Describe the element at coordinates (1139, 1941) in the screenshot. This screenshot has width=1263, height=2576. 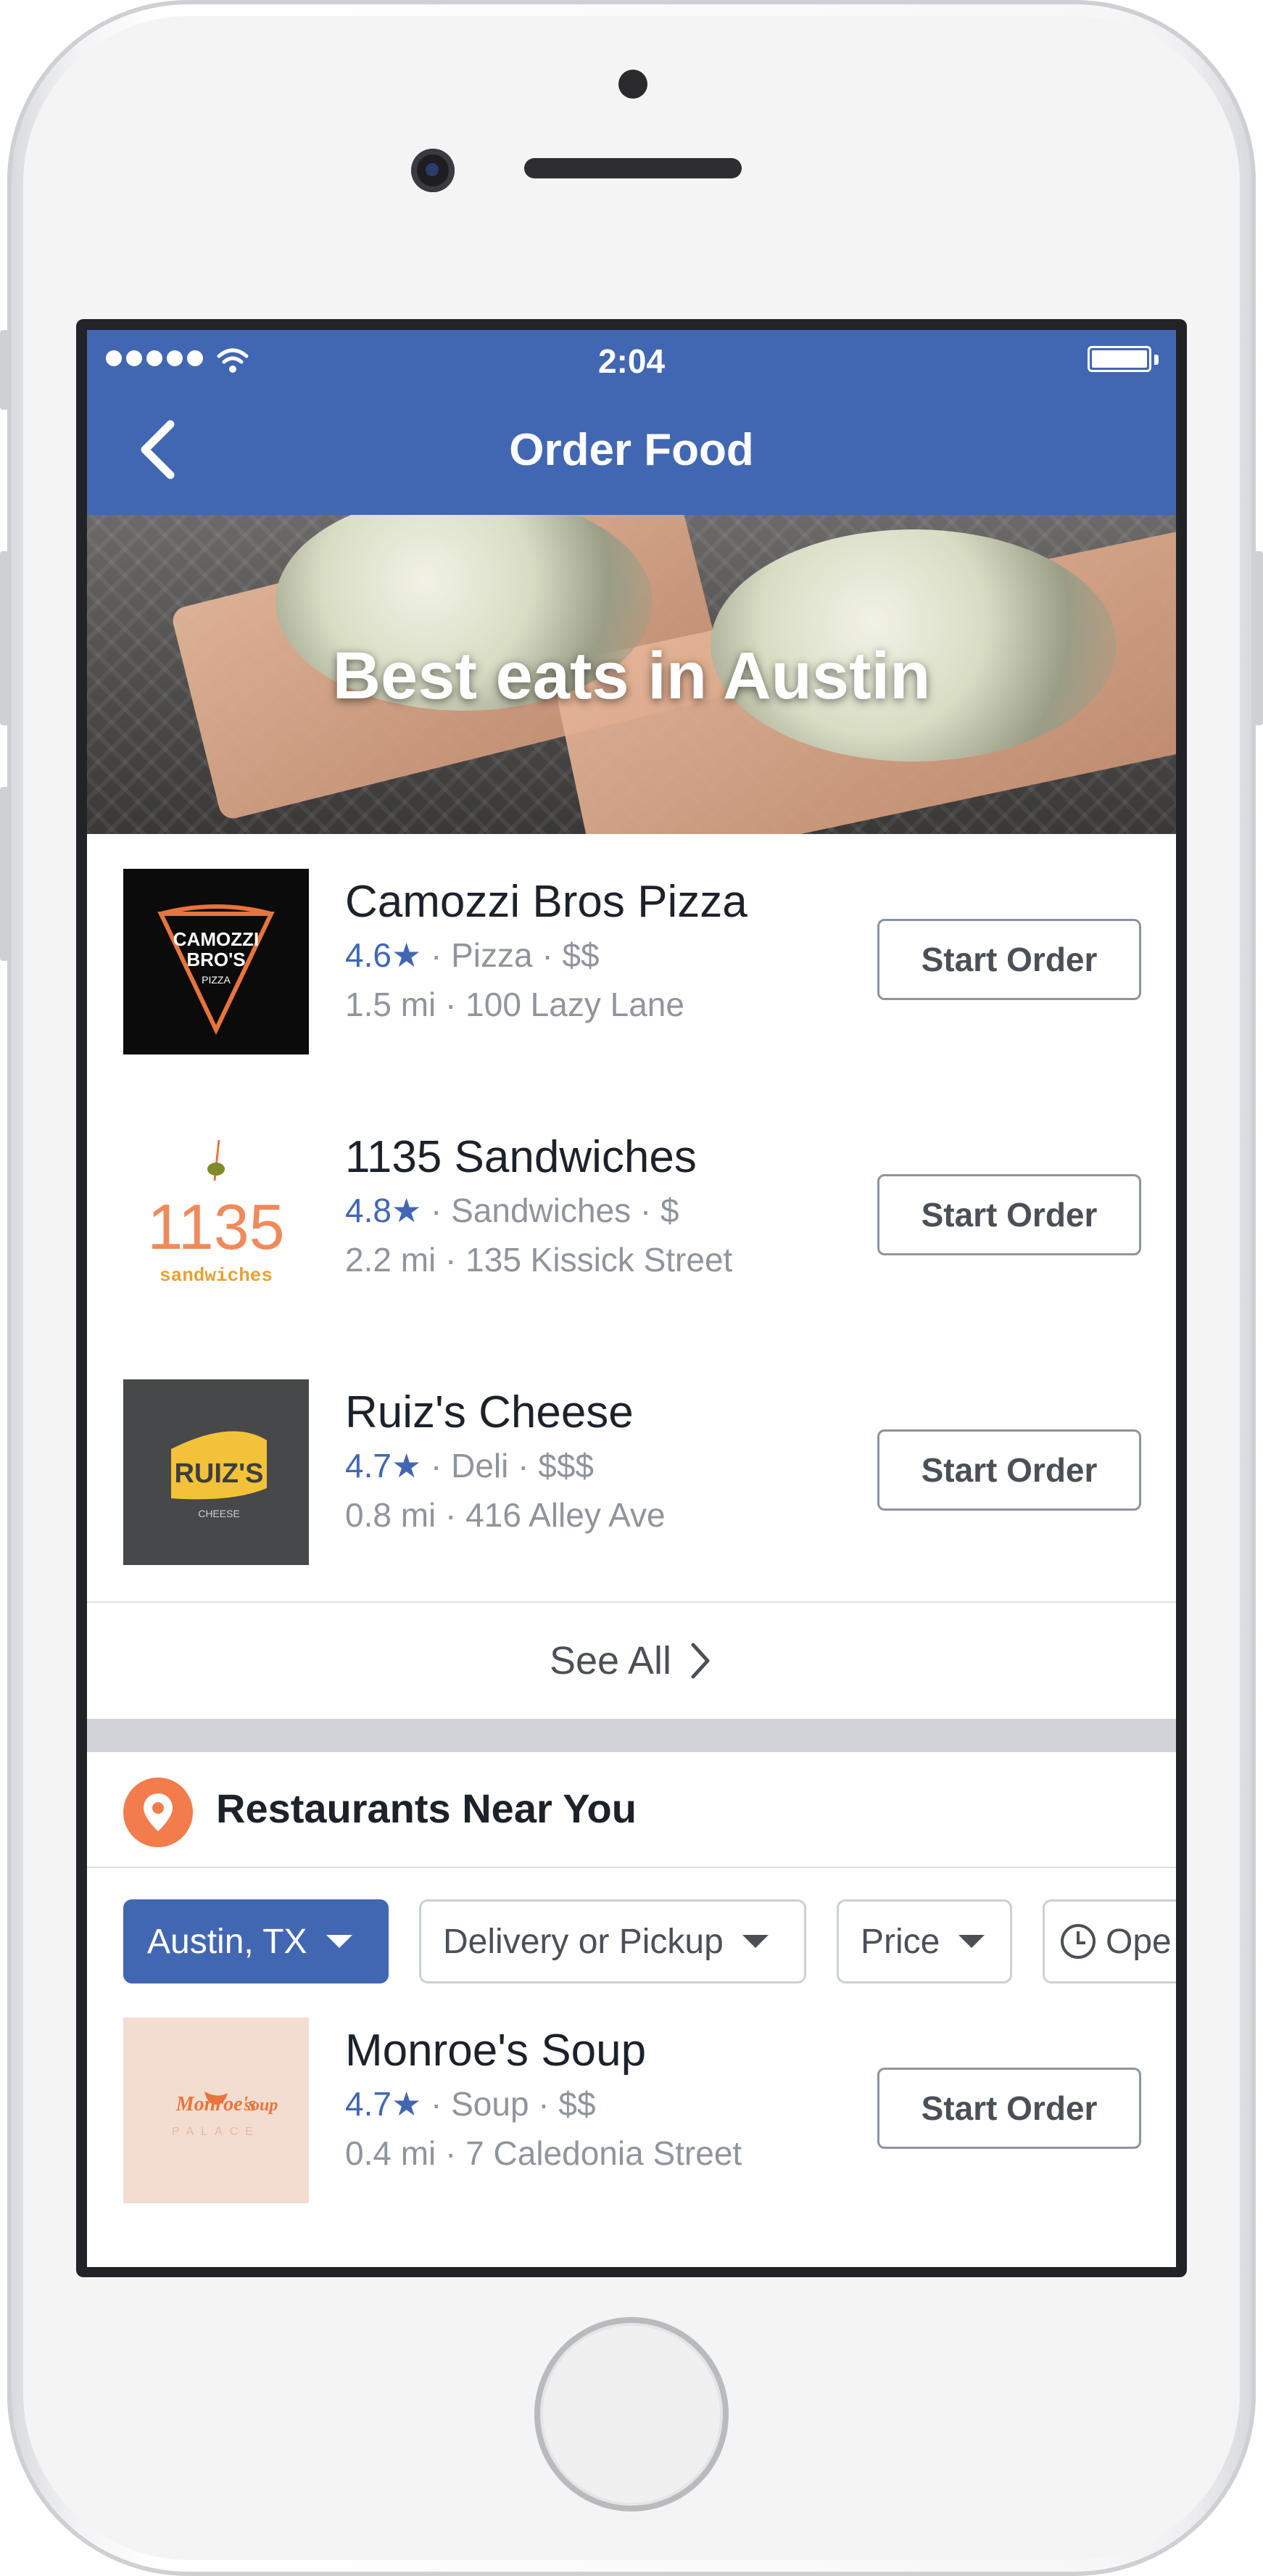
I see `chip-label: Ope` at that location.